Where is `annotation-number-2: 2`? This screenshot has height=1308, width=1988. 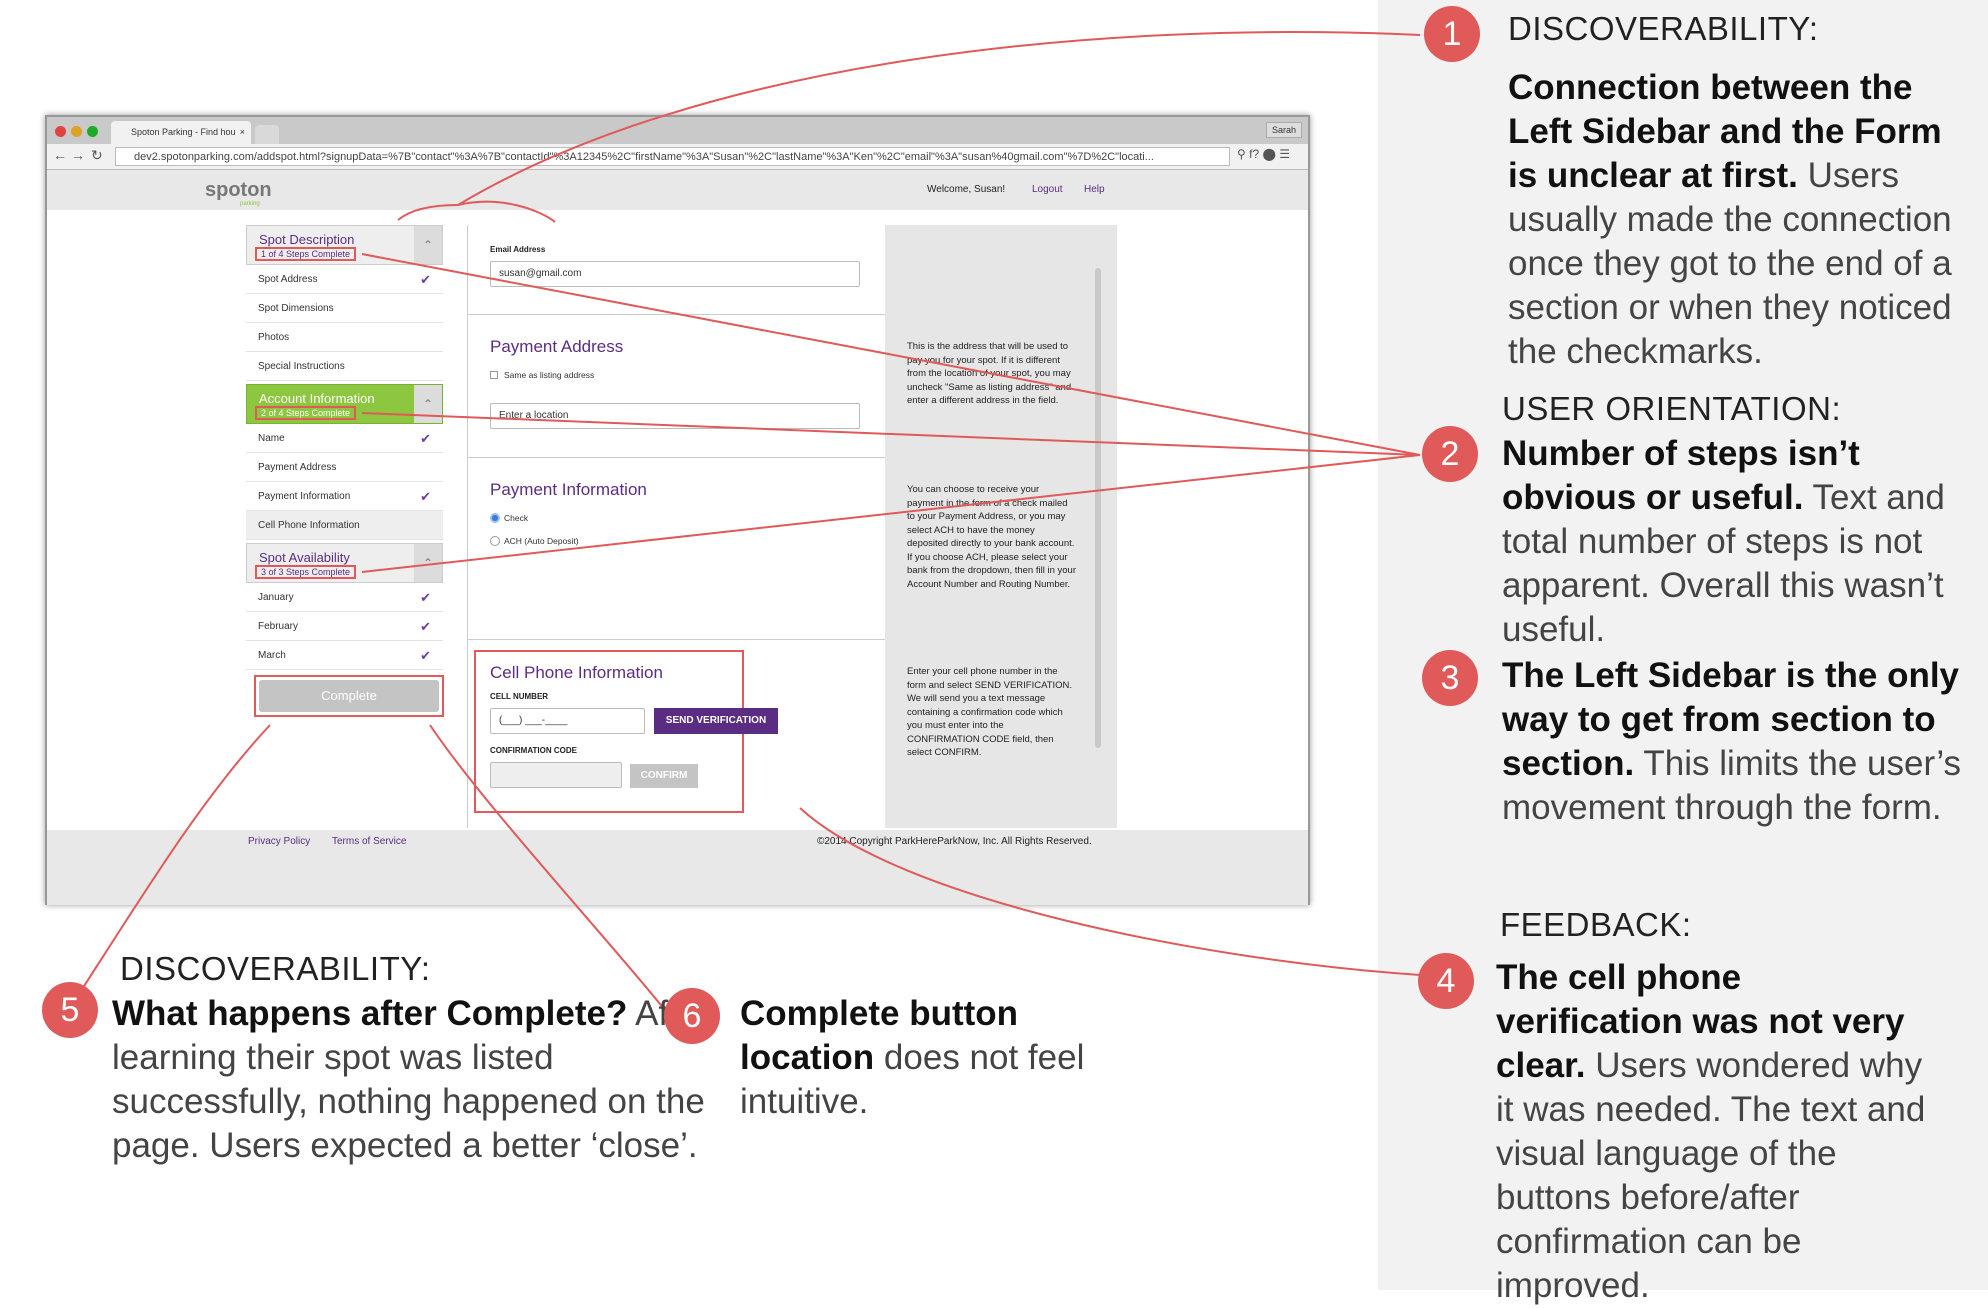
annotation-number-2: 2 is located at coordinates (1450, 454).